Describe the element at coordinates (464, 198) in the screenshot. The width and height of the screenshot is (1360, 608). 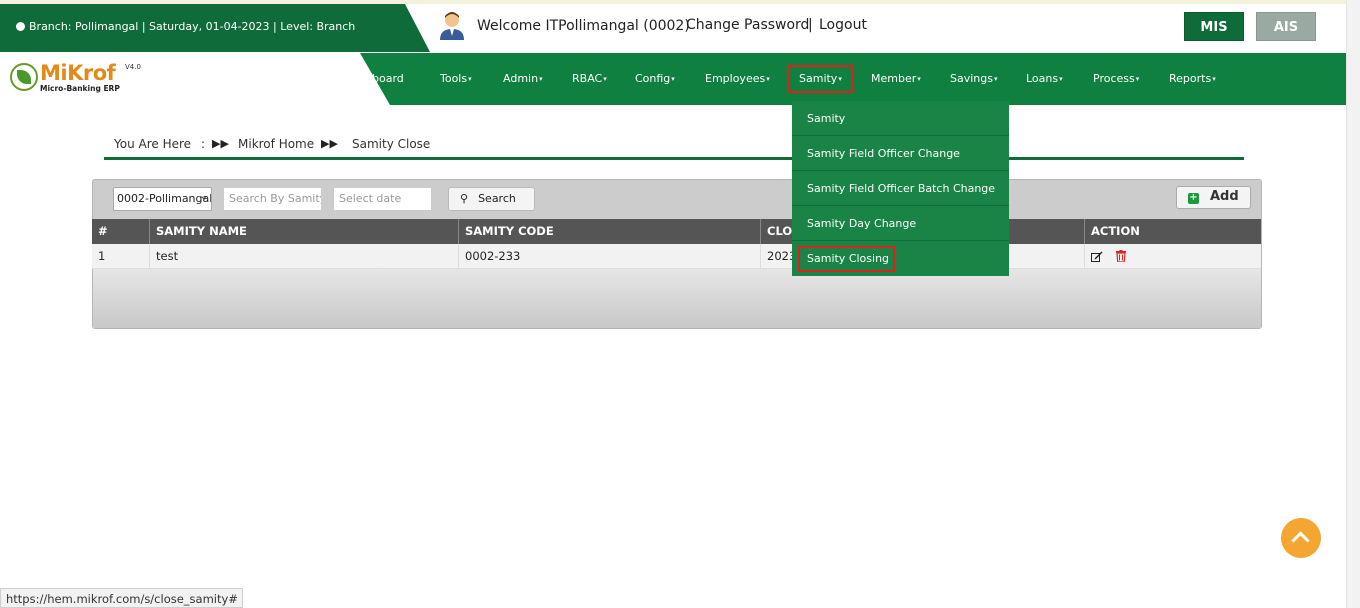
I see `search-icon: ⚲` at that location.